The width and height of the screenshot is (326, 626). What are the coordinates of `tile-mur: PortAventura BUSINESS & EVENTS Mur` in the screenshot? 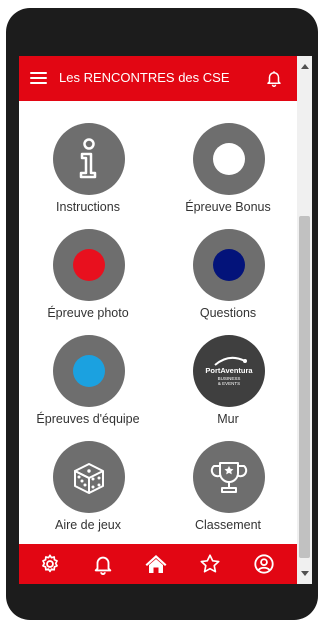 It's located at (228, 369).